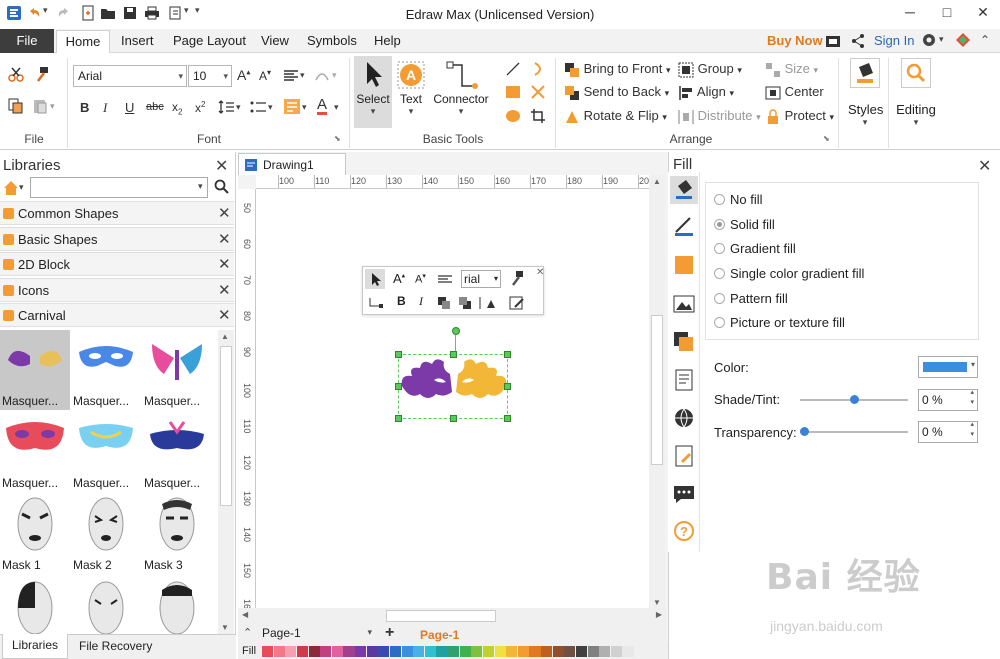  I want to click on editing-dropdown-icon: ▾, so click(916, 122).